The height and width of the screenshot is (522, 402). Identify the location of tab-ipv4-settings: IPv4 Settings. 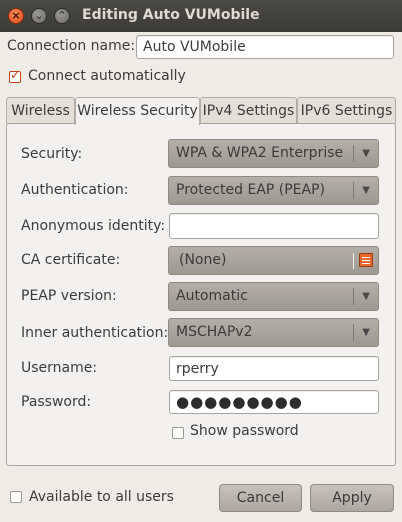
(248, 110).